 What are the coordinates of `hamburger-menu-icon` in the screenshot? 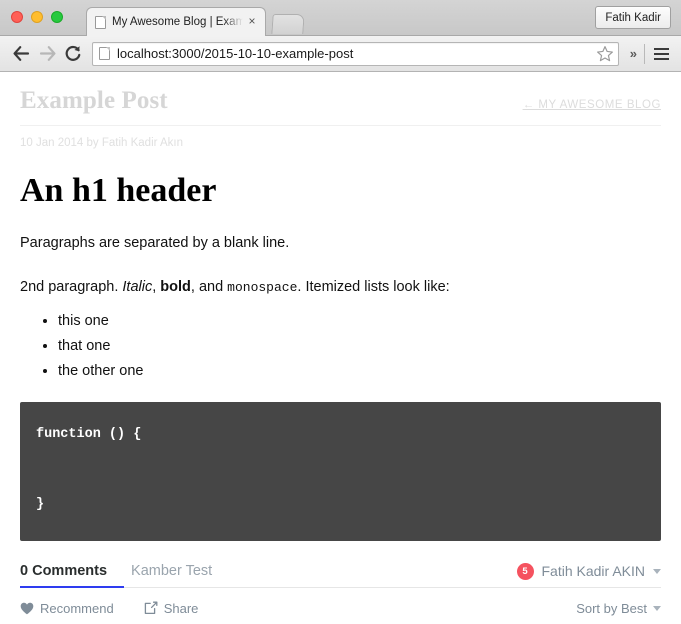 It's located at (661, 54).